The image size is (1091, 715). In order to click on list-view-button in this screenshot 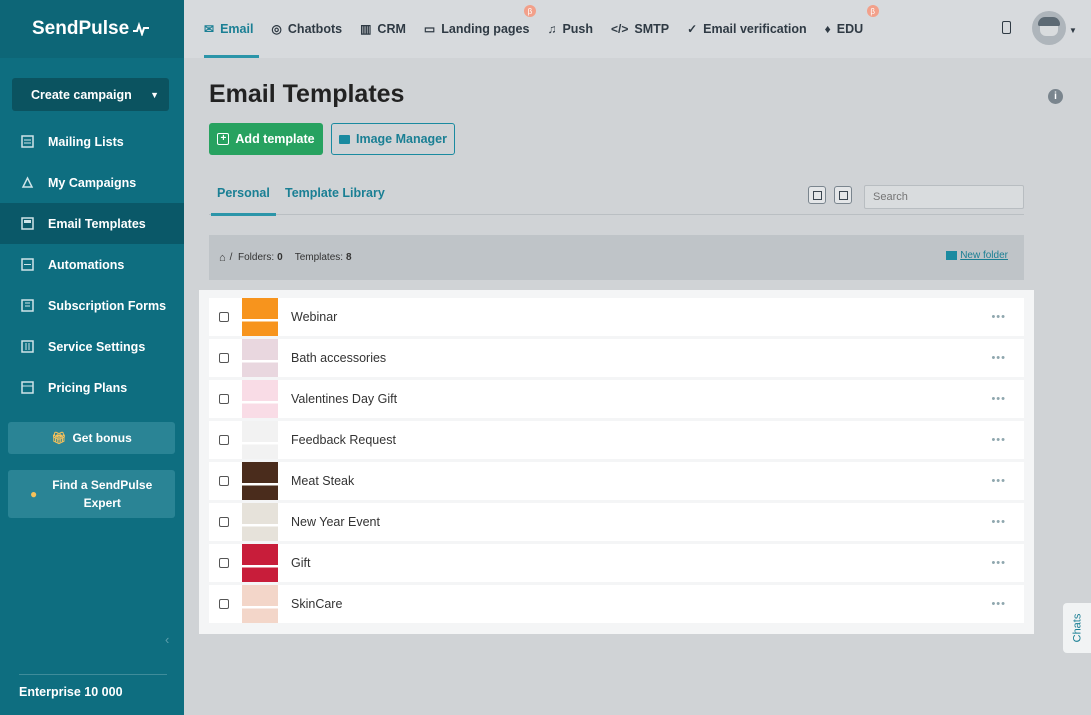, I will do `click(843, 195)`.